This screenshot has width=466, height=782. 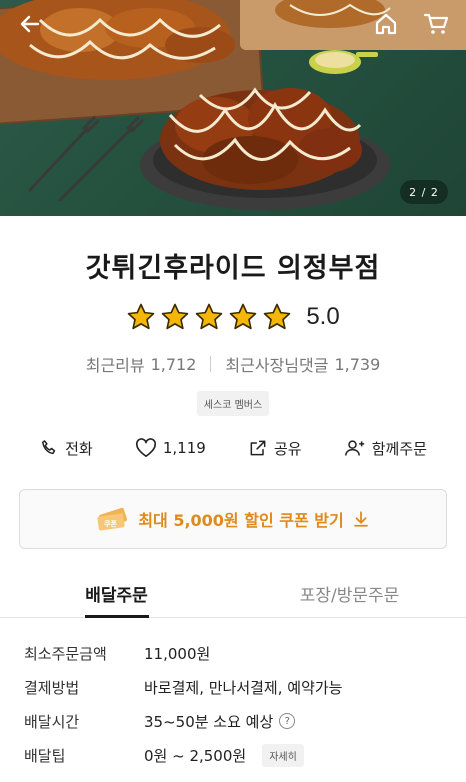 I want to click on owner-replies-count: 1,739, so click(x=357, y=364).